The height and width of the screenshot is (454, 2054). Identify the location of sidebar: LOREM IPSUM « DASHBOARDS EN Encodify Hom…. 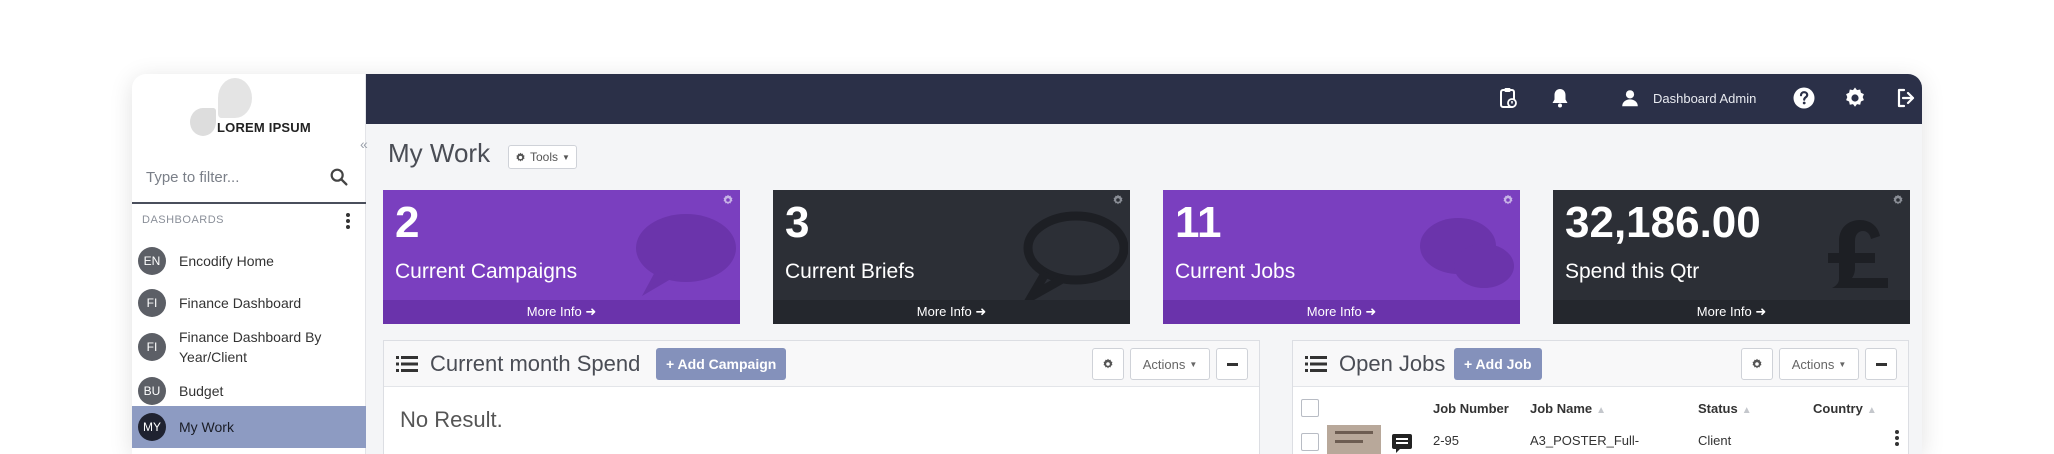
(250, 264).